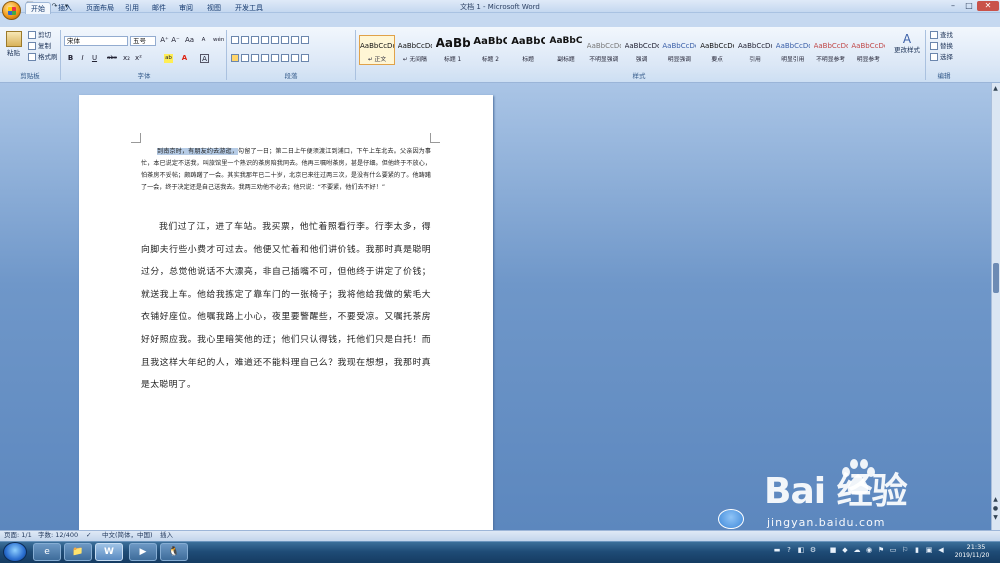 The height and width of the screenshot is (563, 1000). Describe the element at coordinates (793, 50) in the screenshot. I see `style-item: AaBbCcDd 明显引用` at that location.